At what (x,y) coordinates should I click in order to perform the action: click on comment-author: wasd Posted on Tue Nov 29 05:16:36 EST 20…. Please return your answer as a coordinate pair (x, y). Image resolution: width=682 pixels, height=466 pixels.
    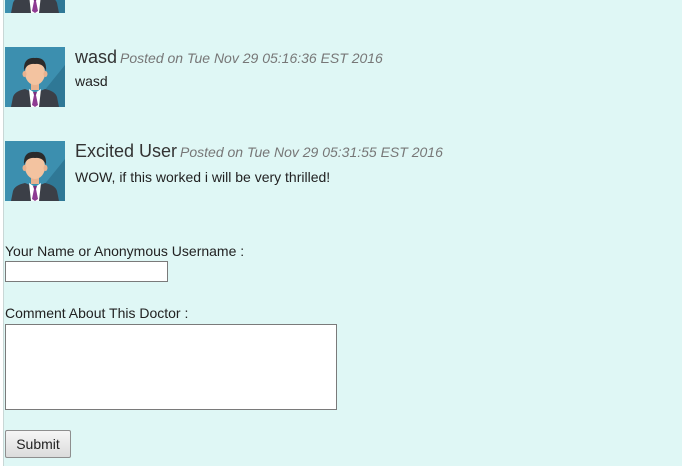
    Looking at the image, I should click on (229, 57).